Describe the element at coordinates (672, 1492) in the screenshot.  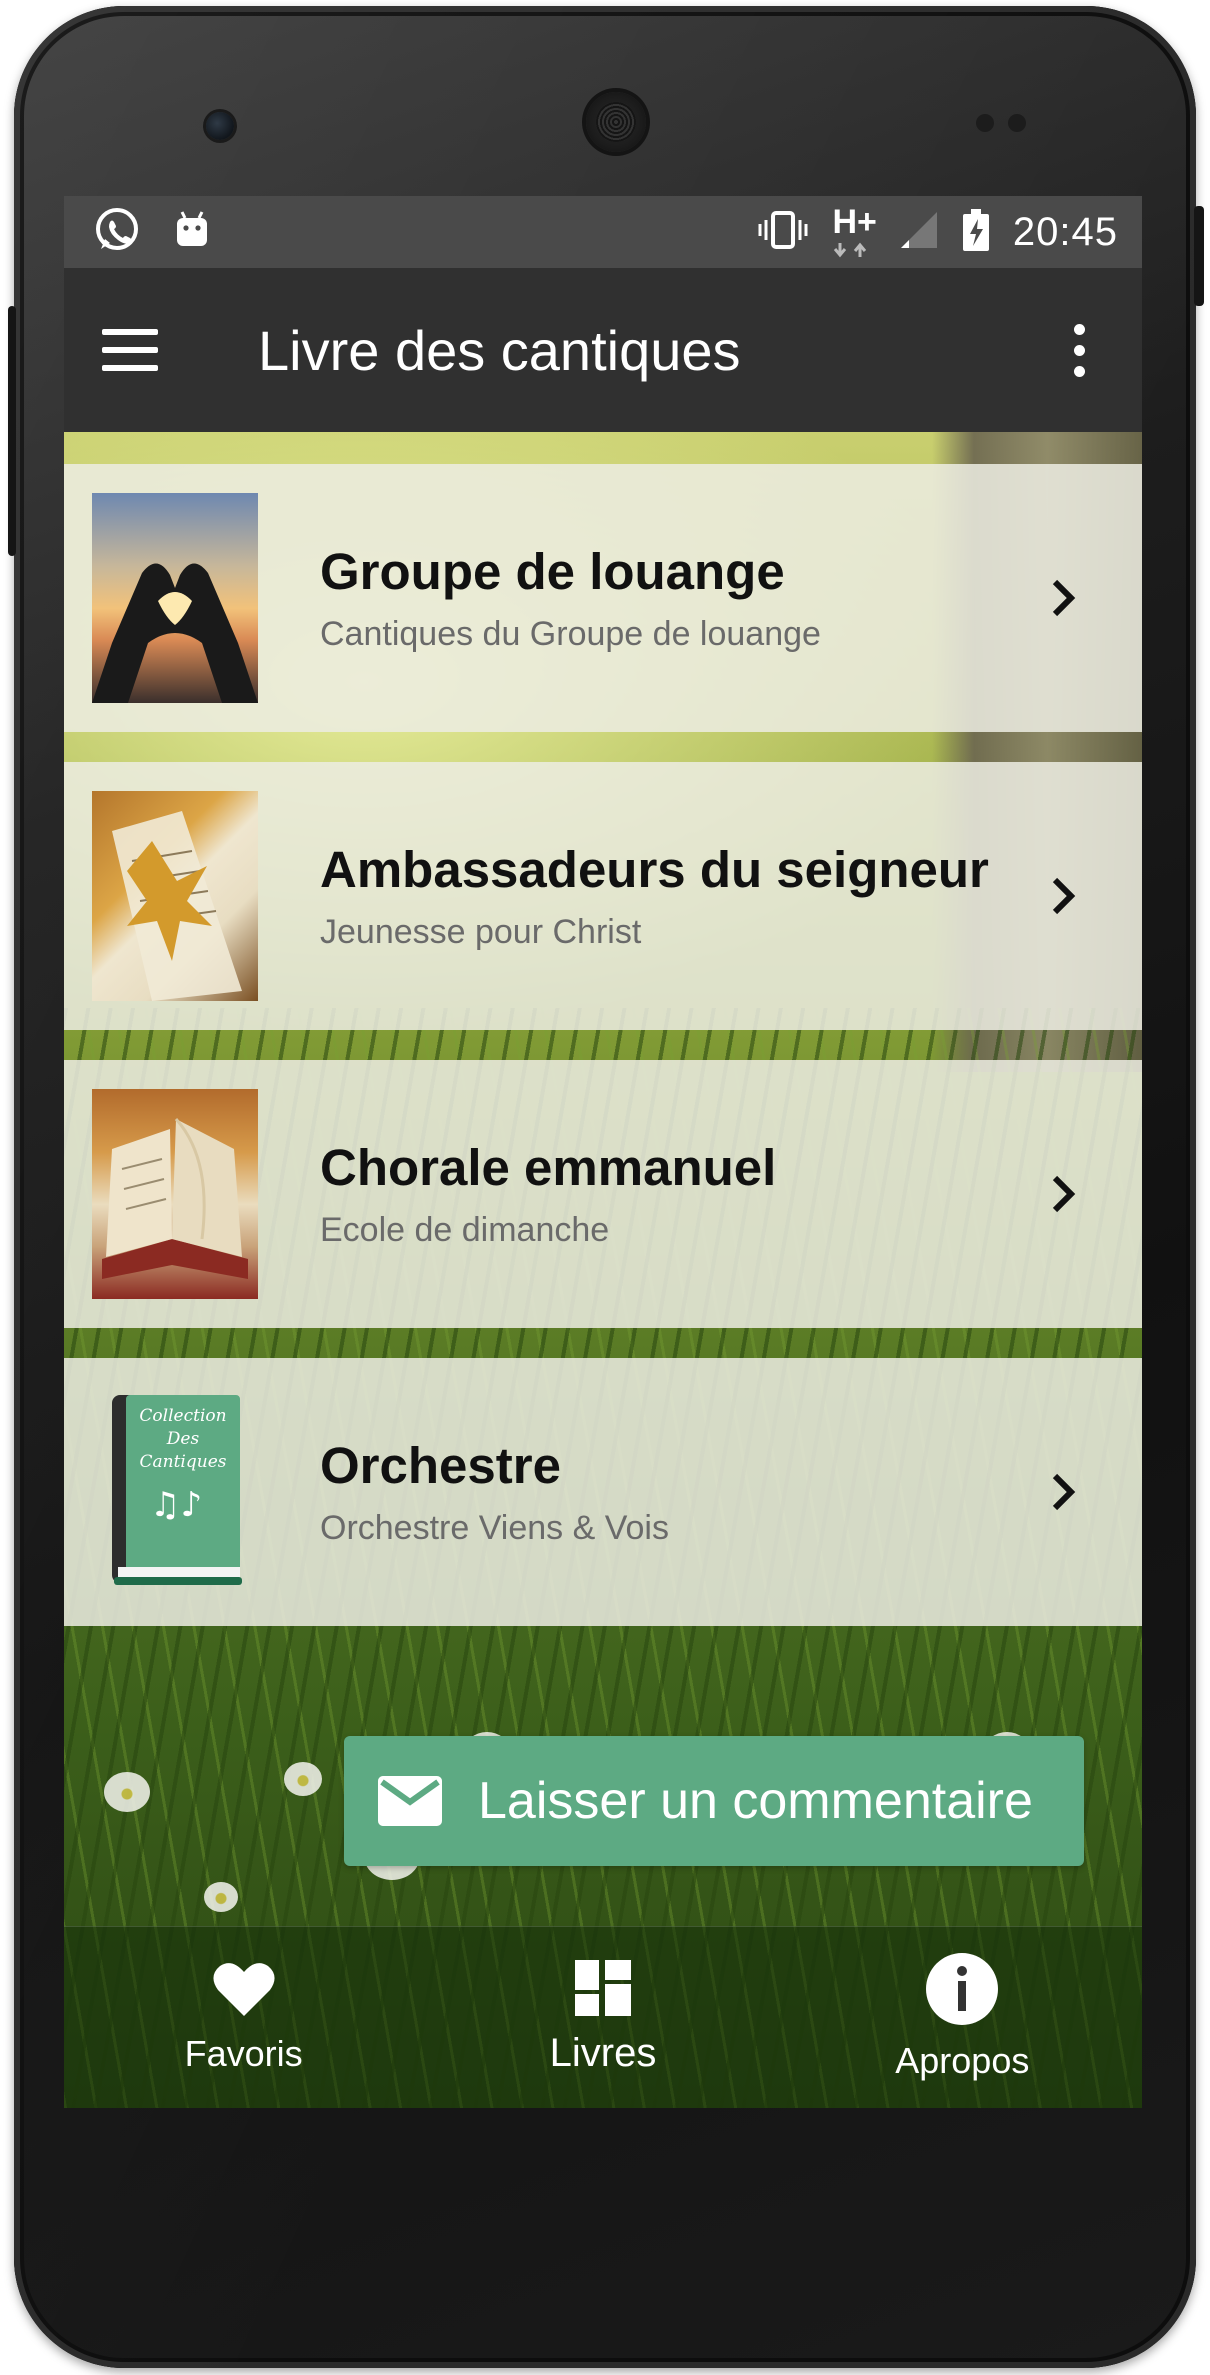
I see `list-item-text: Orchestre Orchestre Viens & Vois` at that location.